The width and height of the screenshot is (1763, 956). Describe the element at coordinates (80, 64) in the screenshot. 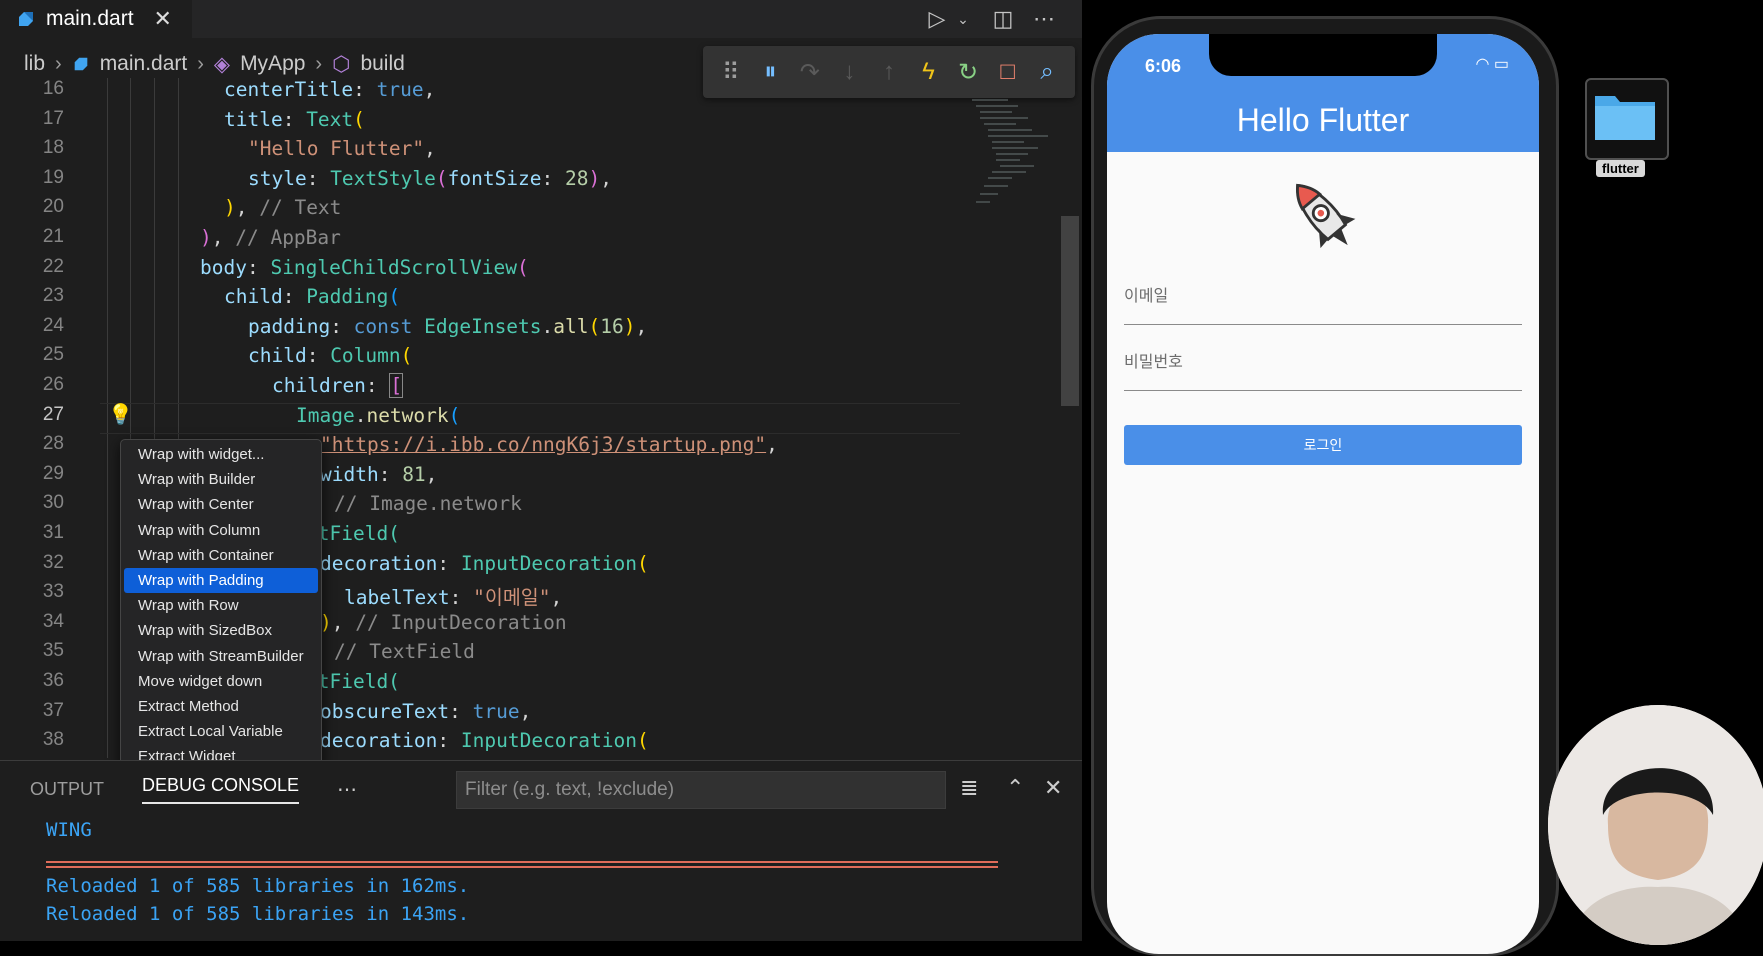

I see `dart-icon` at that location.